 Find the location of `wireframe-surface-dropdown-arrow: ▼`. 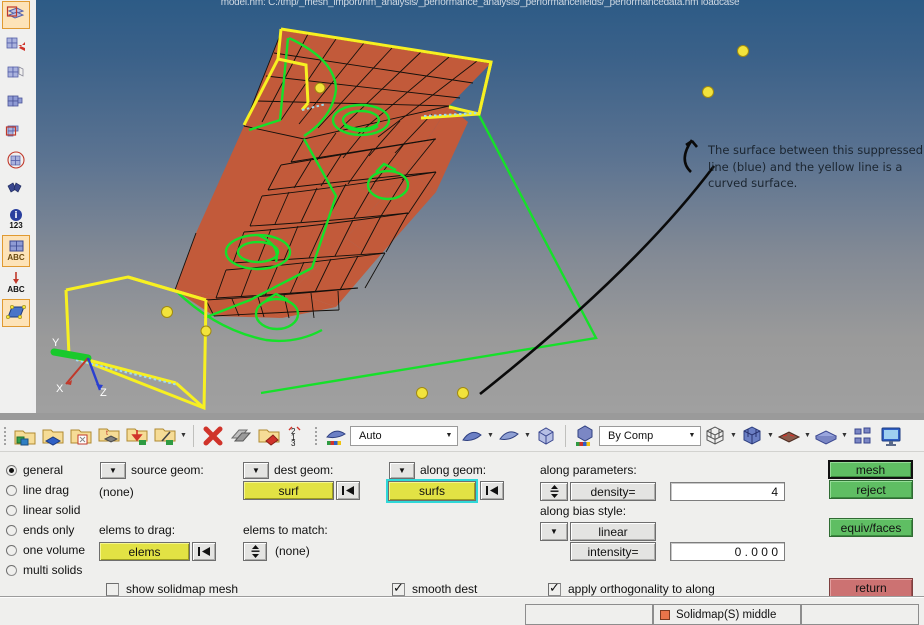

wireframe-surface-dropdown-arrow: ▼ is located at coordinates (527, 436).